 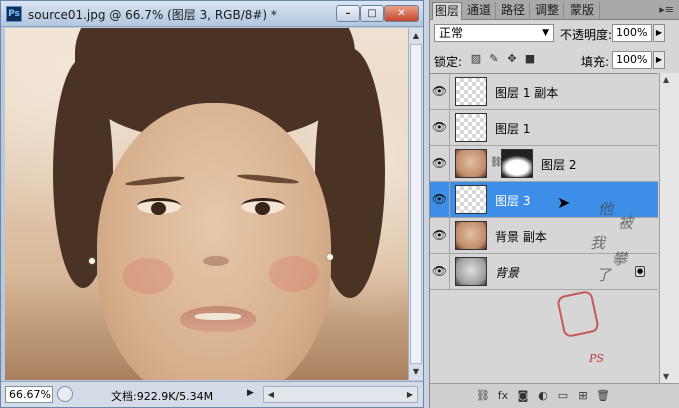 I want to click on right-cheek, so click(x=294, y=274).